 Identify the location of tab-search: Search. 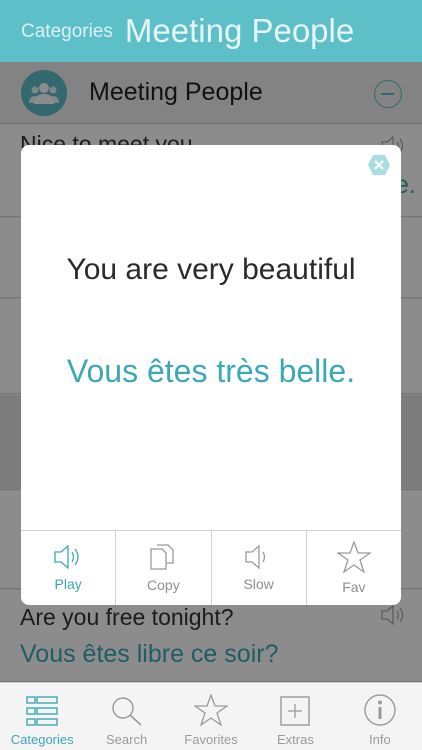
(126, 716).